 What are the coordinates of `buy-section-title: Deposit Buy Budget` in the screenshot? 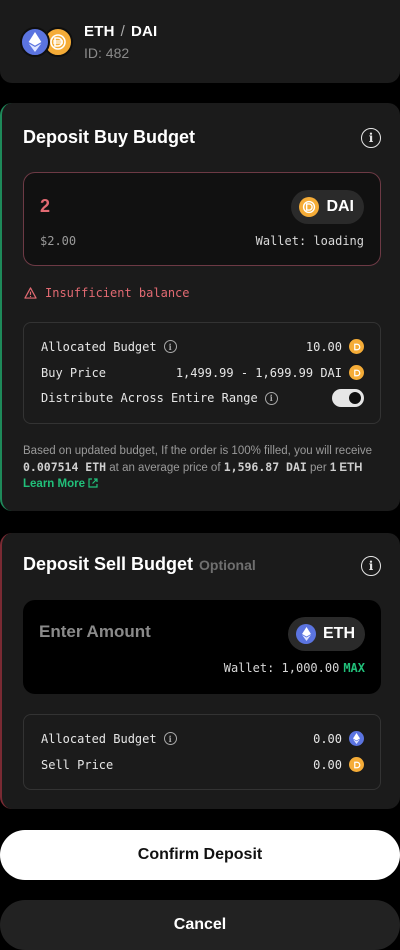 It's located at (109, 137).